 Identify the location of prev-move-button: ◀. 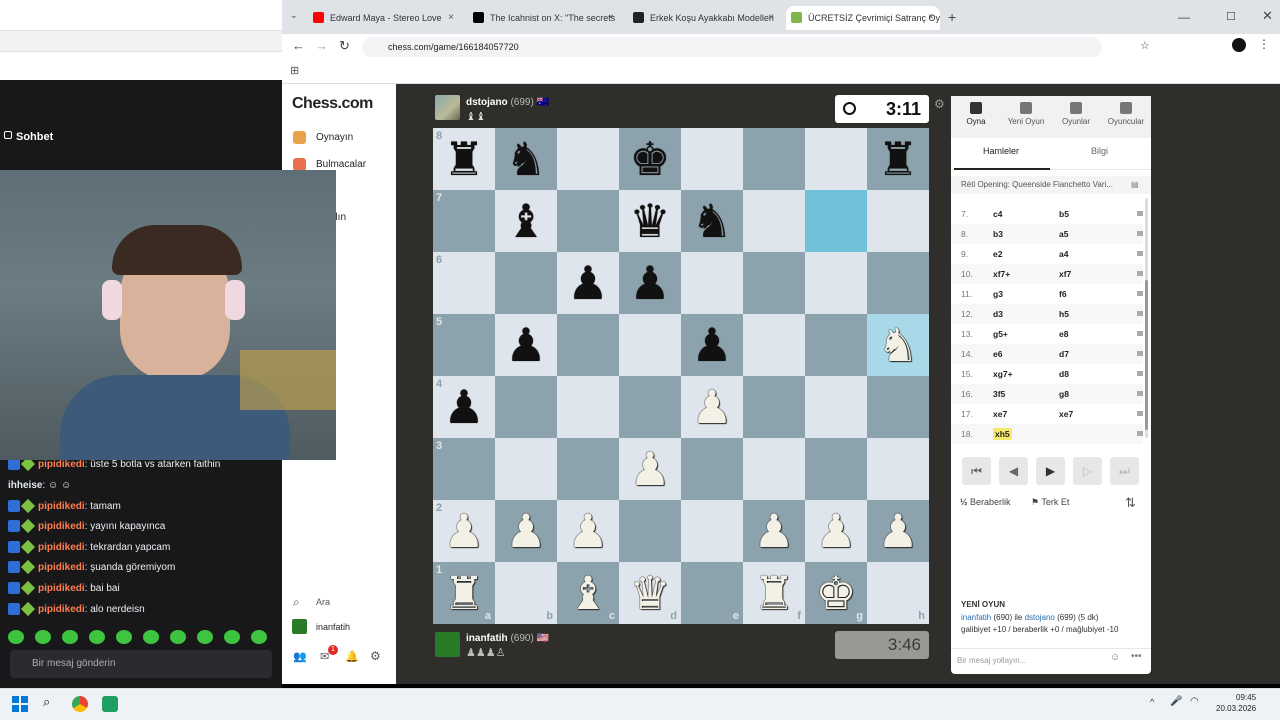
(1013, 471).